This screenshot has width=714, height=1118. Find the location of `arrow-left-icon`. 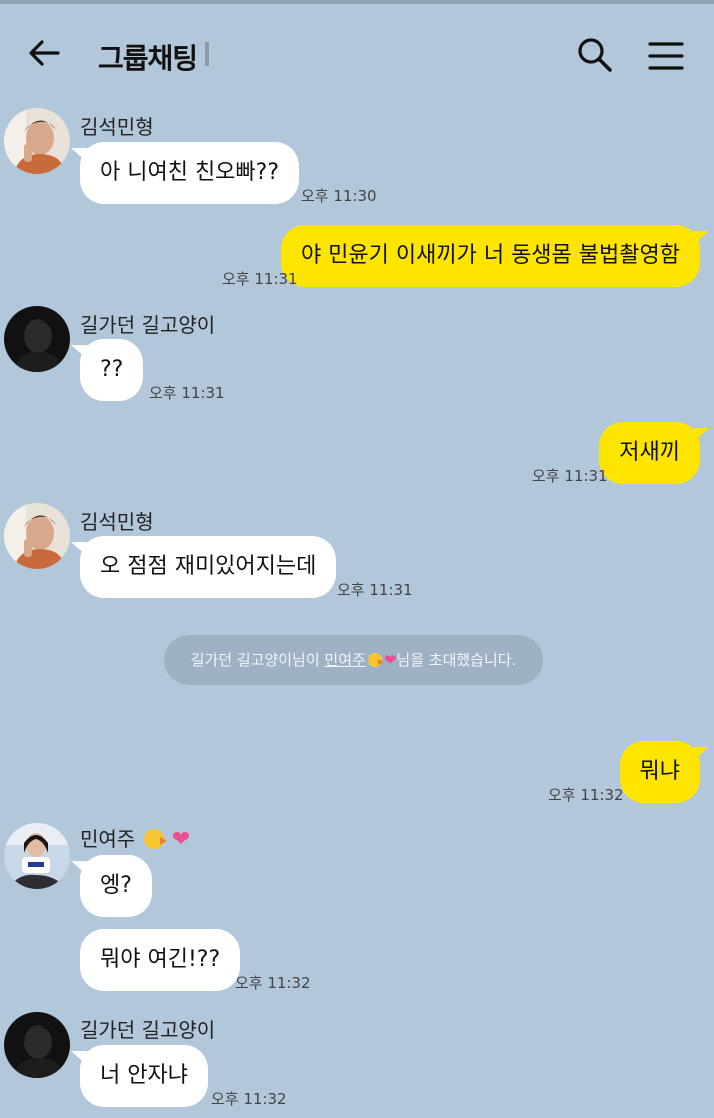

arrow-left-icon is located at coordinates (44, 53).